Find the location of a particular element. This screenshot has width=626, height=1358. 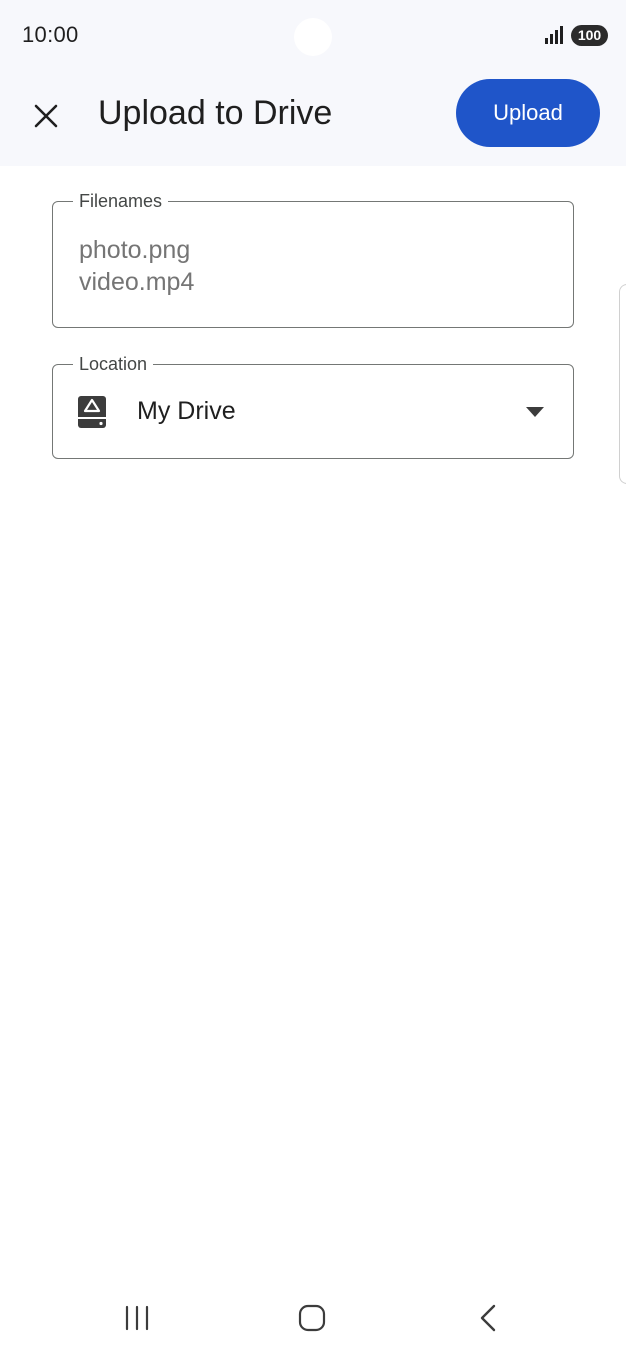

back-button is located at coordinates (488, 1318).